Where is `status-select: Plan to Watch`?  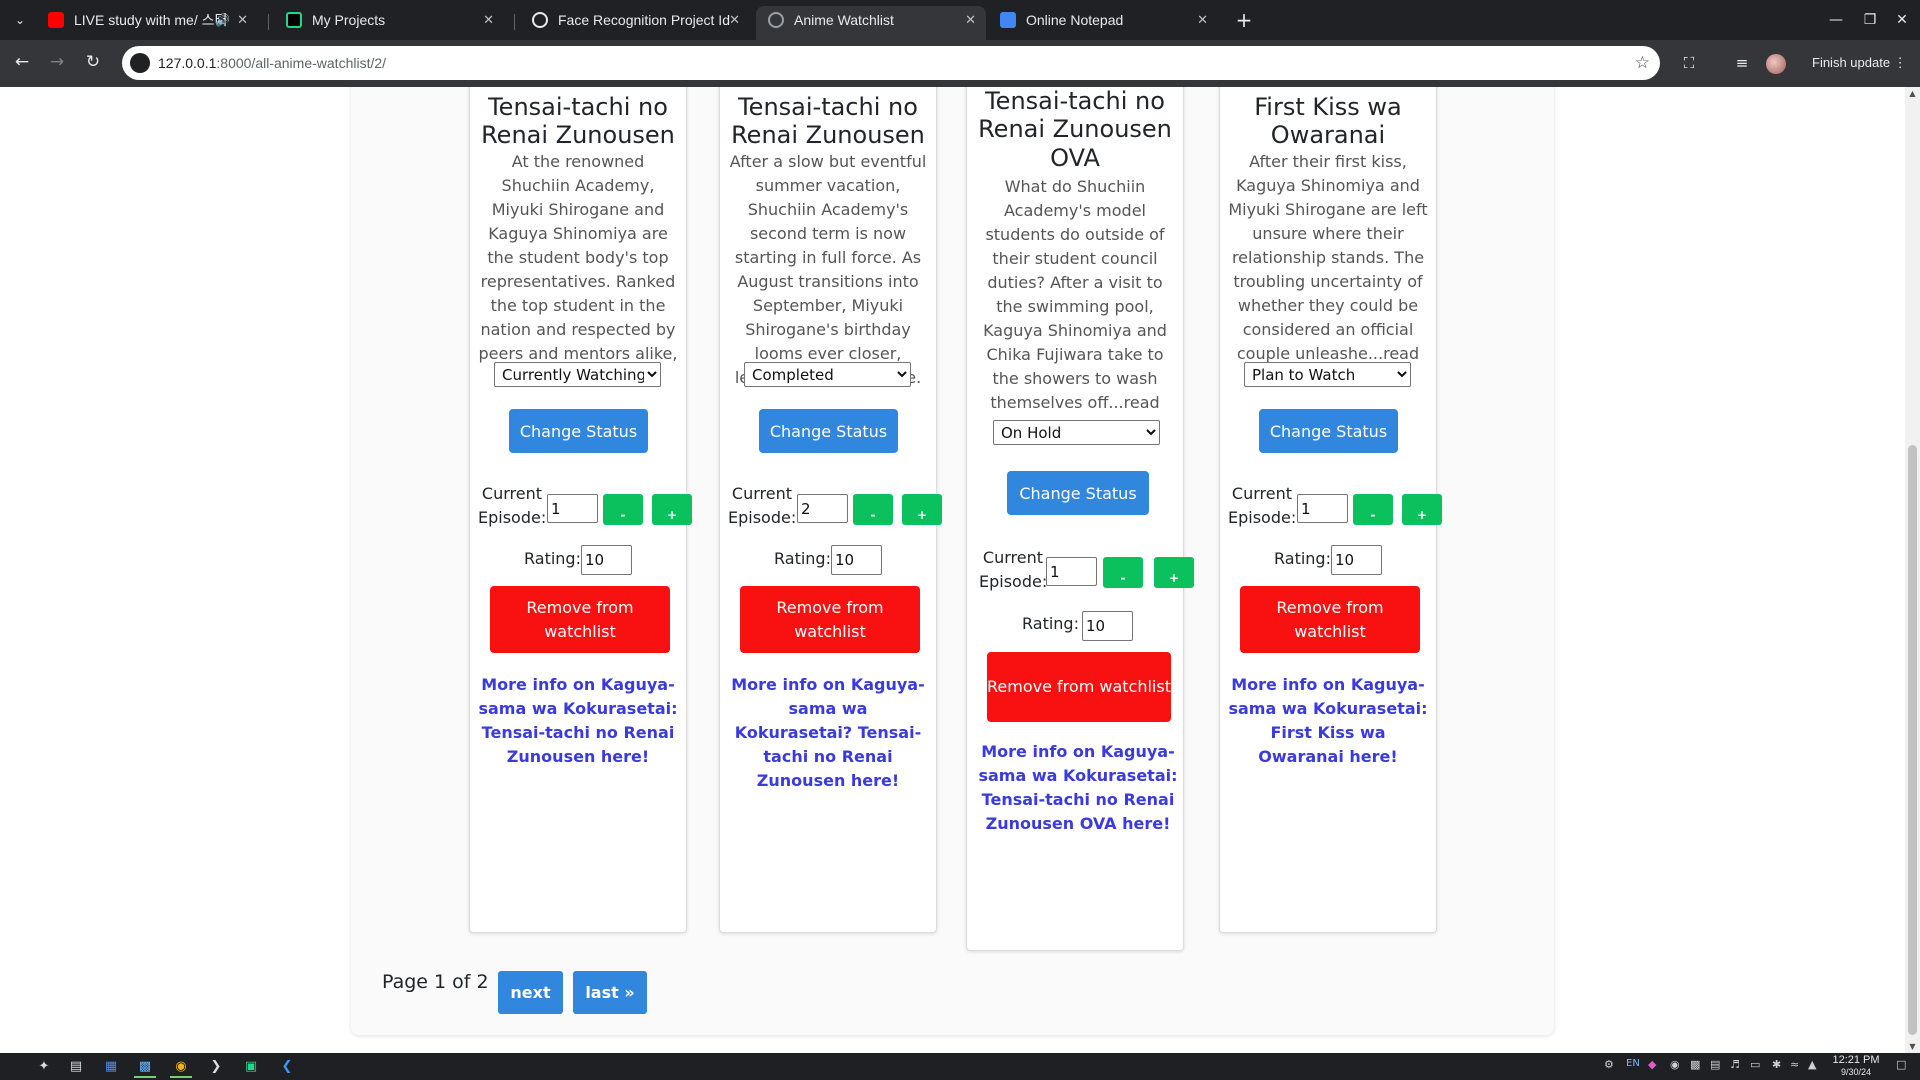
status-select: Plan to Watch is located at coordinates (1327, 374).